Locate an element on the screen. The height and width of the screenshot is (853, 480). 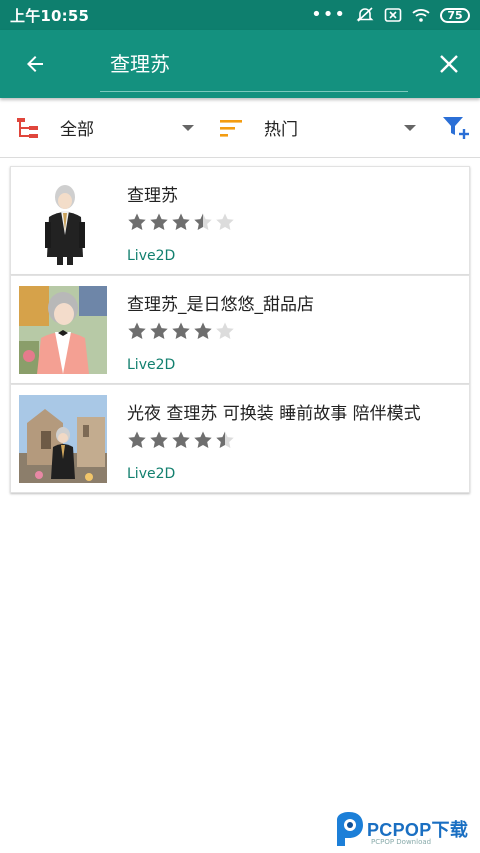
filter-add-icon is located at coordinates (456, 127).